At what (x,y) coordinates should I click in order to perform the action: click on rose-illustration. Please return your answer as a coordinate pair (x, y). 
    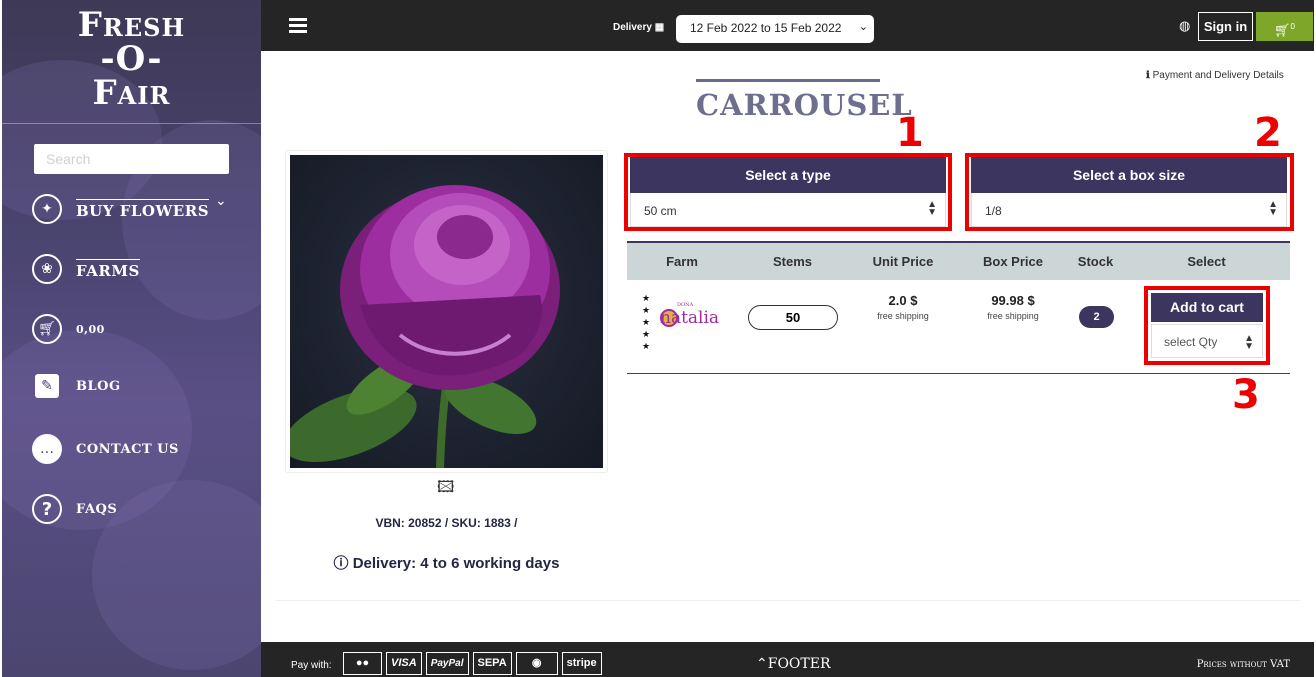
    Looking at the image, I should click on (425, 326).